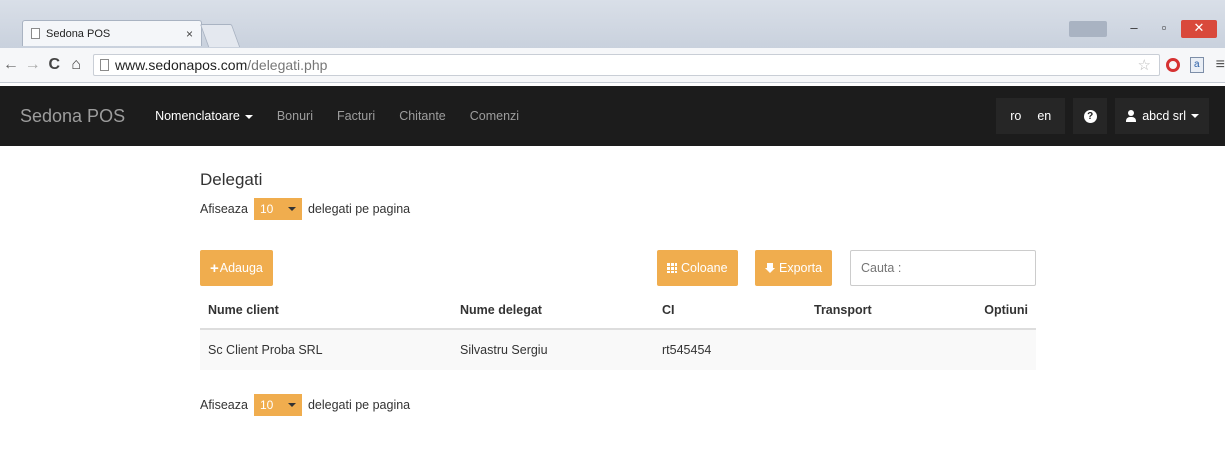  Describe the element at coordinates (112, 33) in the screenshot. I see `browser-tab: Sedona POS ×` at that location.